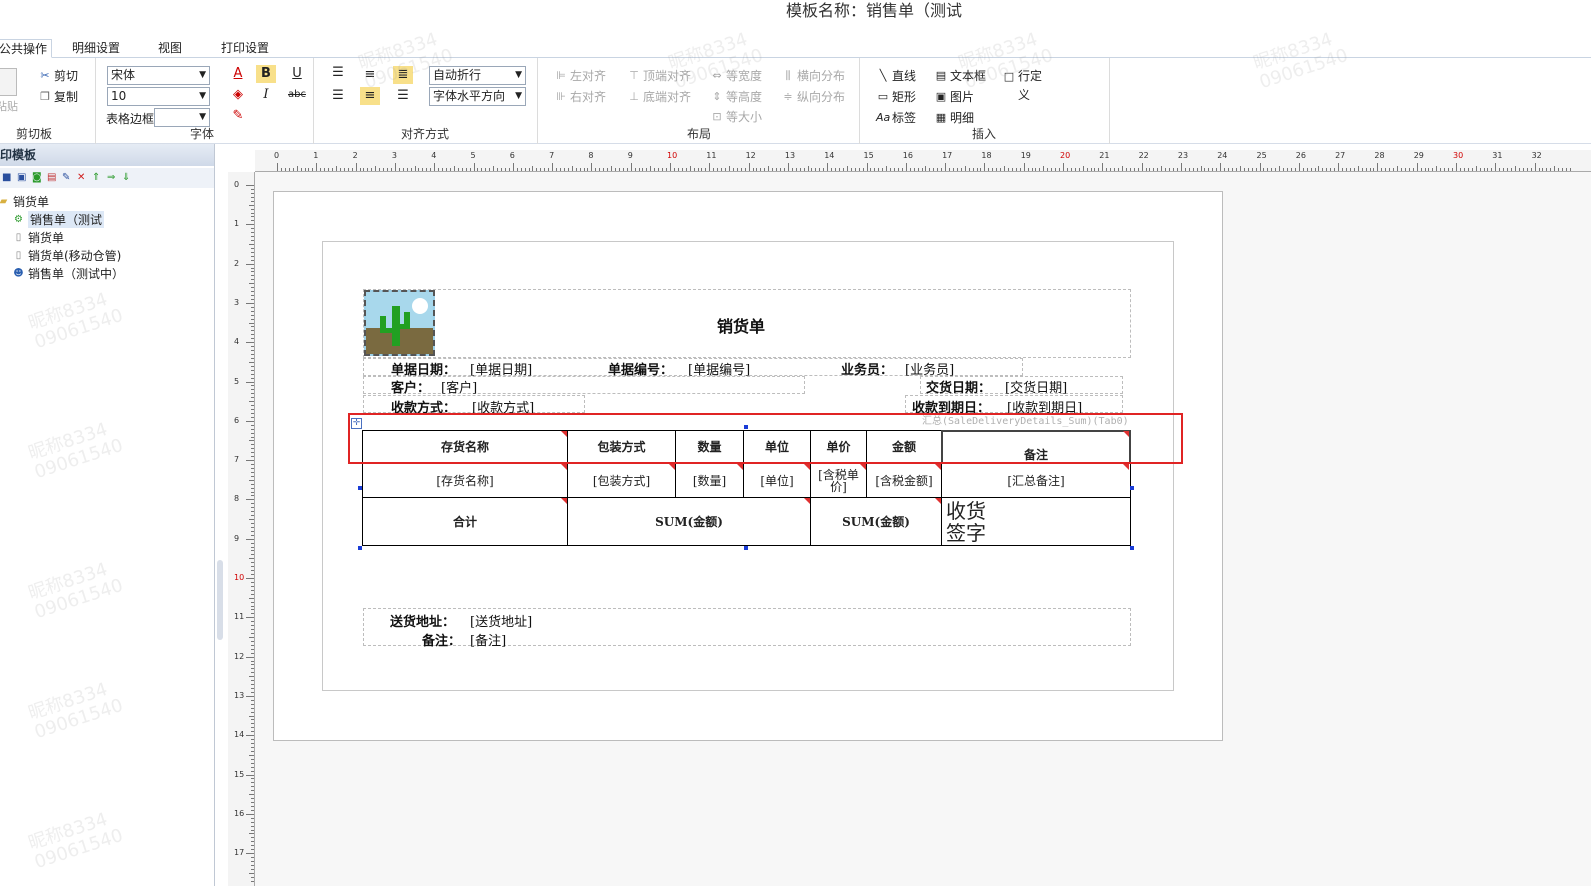 The image size is (1591, 886). Describe the element at coordinates (399, 323) in the screenshot. I see `report-logo-image` at that location.